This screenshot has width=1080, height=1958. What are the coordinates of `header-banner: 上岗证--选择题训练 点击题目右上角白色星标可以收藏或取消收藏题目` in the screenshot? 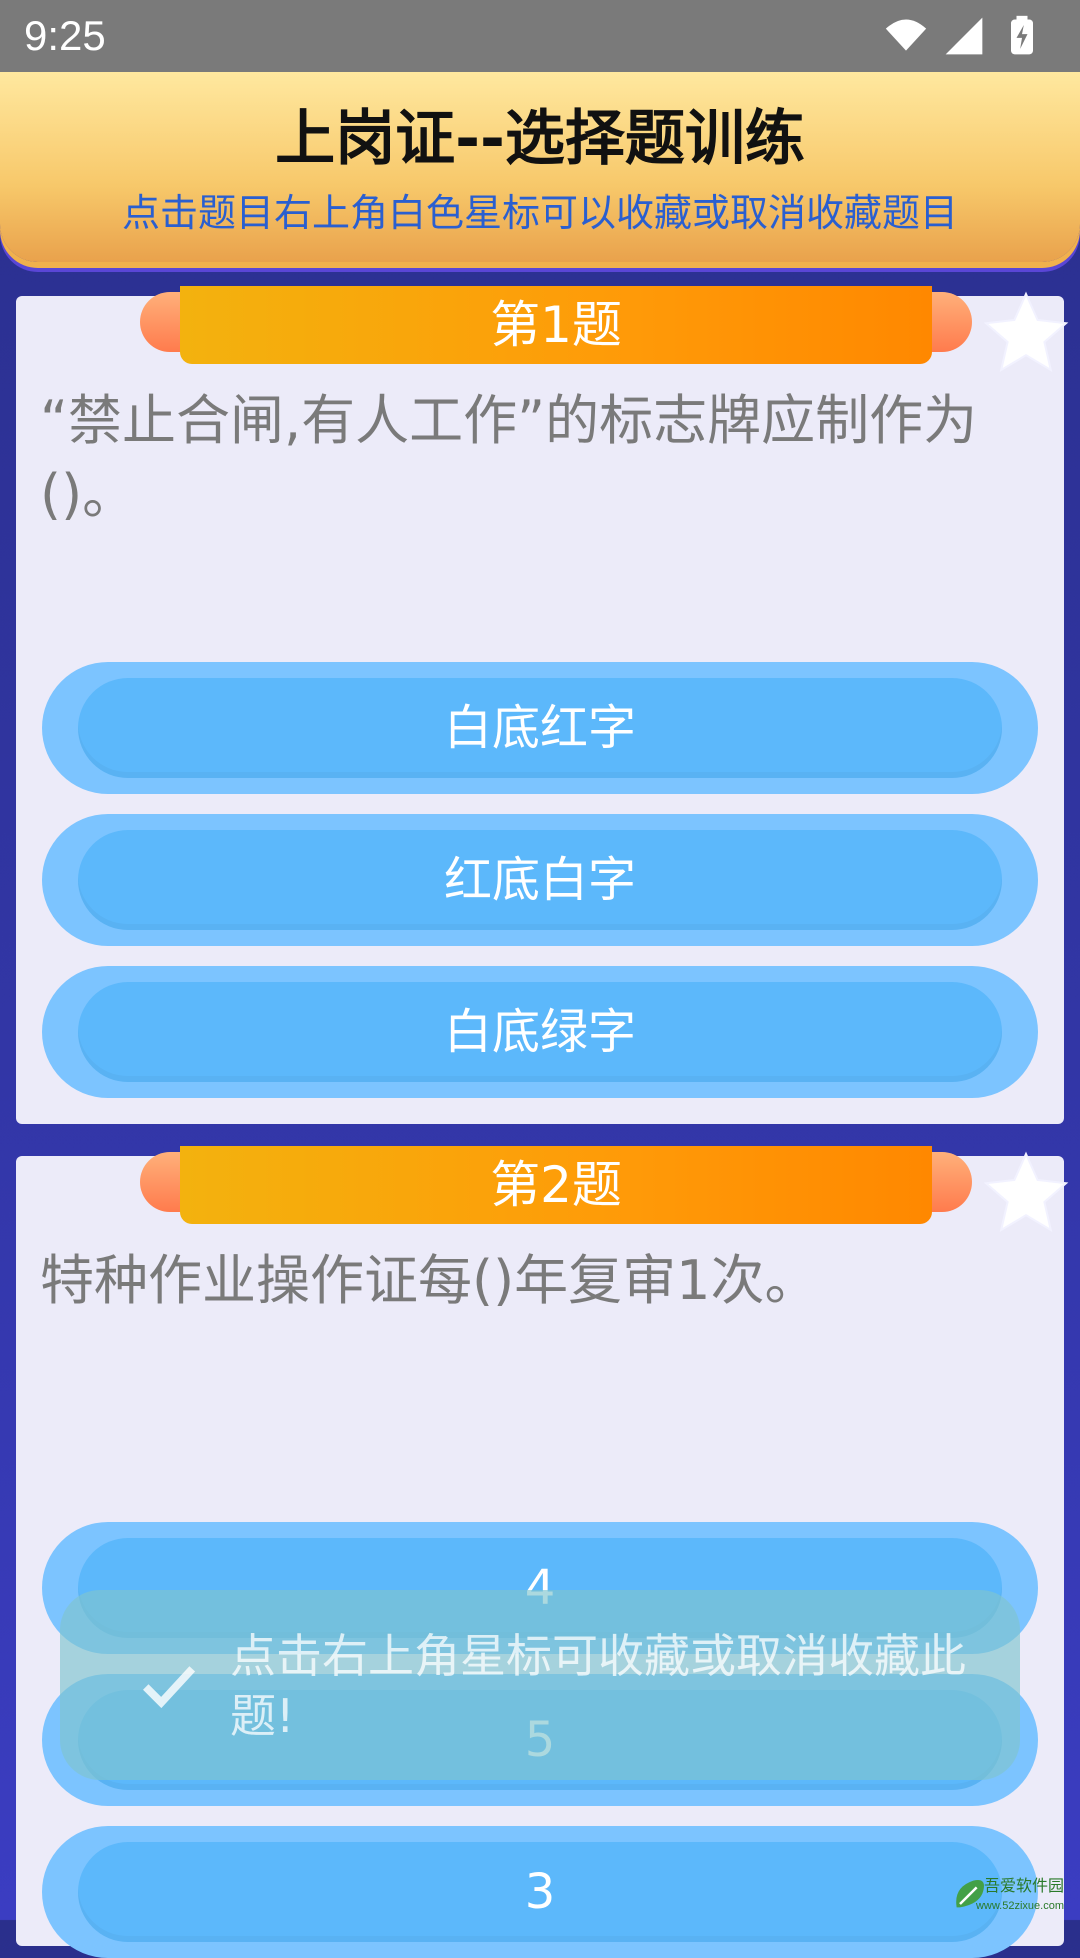 It's located at (540, 167).